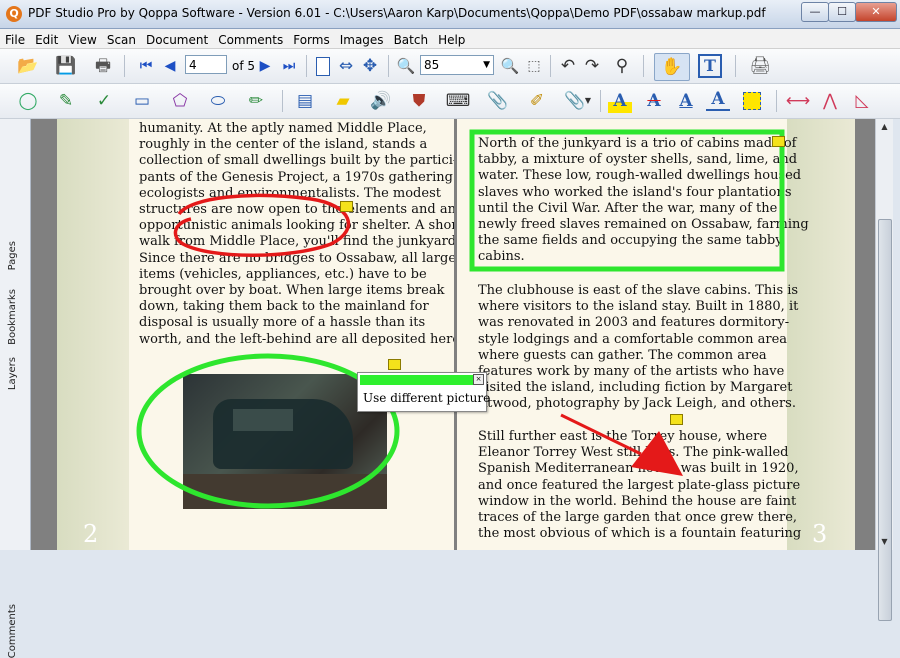 This screenshot has height=658, width=900. Describe the element at coordinates (592, 66) in the screenshot. I see `rotate-right-icon: ↷` at that location.